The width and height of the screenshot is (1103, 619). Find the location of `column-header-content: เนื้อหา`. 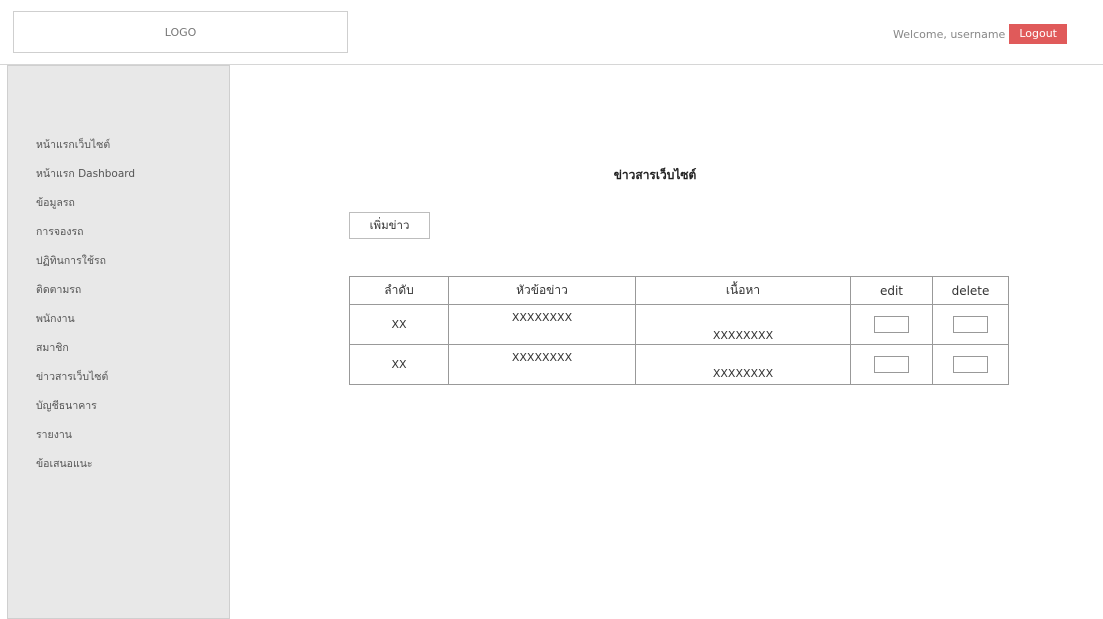

column-header-content: เนื้อหา is located at coordinates (743, 290).